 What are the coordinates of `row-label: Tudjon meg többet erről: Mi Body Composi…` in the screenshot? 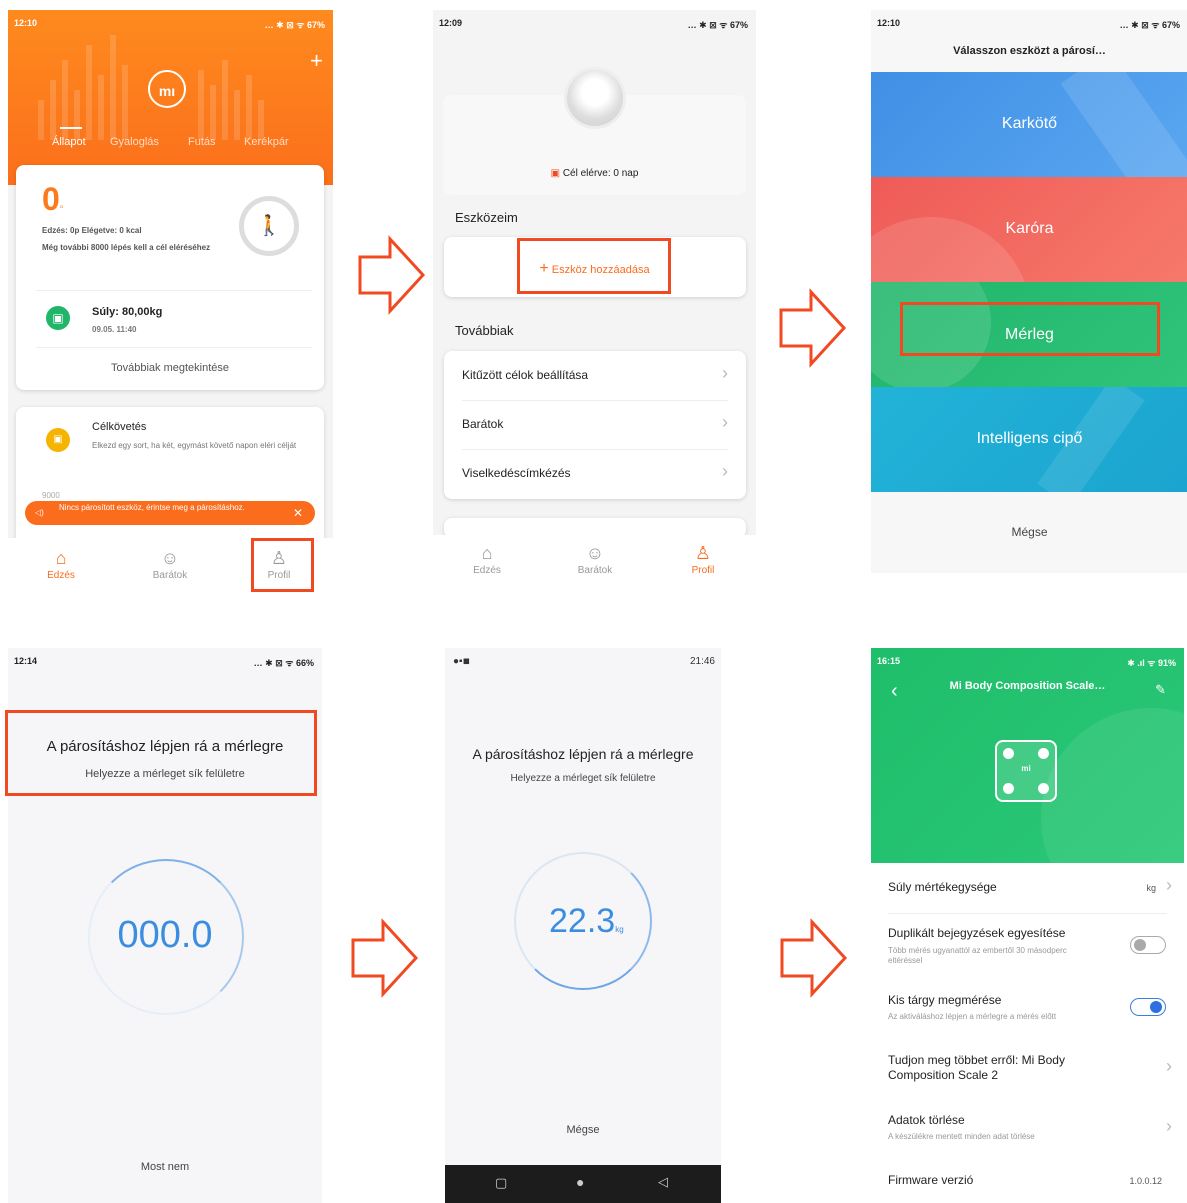 It's located at (976, 1067).